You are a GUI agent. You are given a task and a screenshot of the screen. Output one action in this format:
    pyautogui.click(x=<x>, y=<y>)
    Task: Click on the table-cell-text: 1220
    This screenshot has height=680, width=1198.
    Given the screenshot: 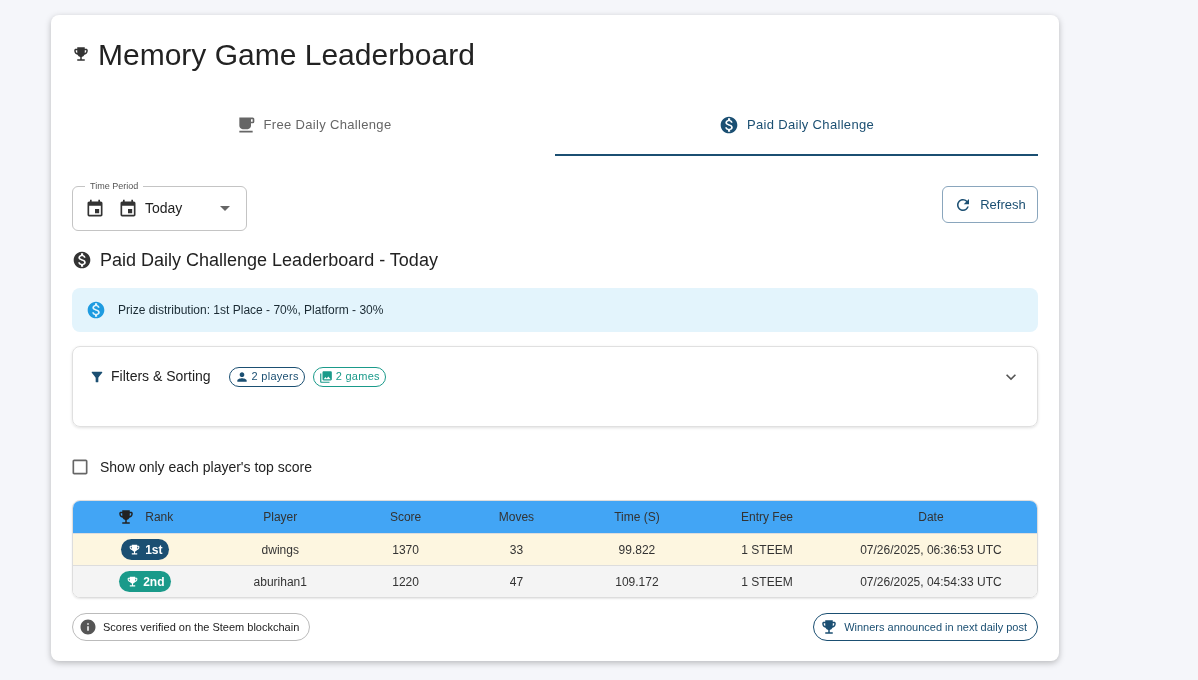 What is the action you would take?
    pyautogui.click(x=405, y=582)
    